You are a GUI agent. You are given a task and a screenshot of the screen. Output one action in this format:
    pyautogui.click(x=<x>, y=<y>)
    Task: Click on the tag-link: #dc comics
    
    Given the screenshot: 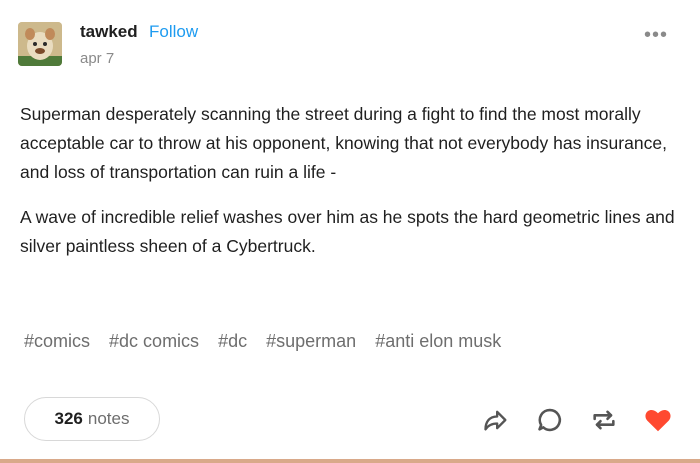 What is the action you would take?
    pyautogui.click(x=154, y=341)
    